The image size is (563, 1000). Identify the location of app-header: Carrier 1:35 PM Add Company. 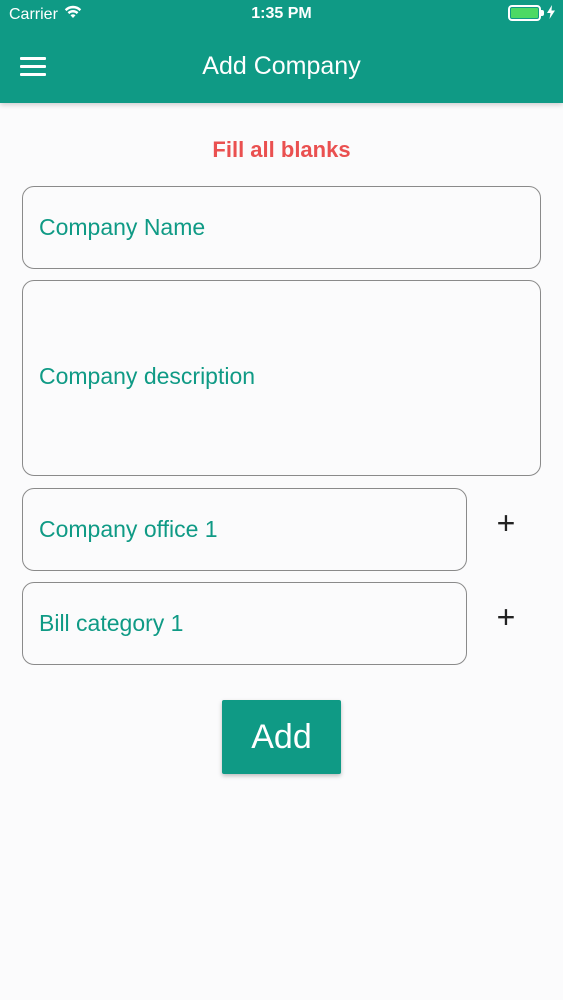
(281, 51).